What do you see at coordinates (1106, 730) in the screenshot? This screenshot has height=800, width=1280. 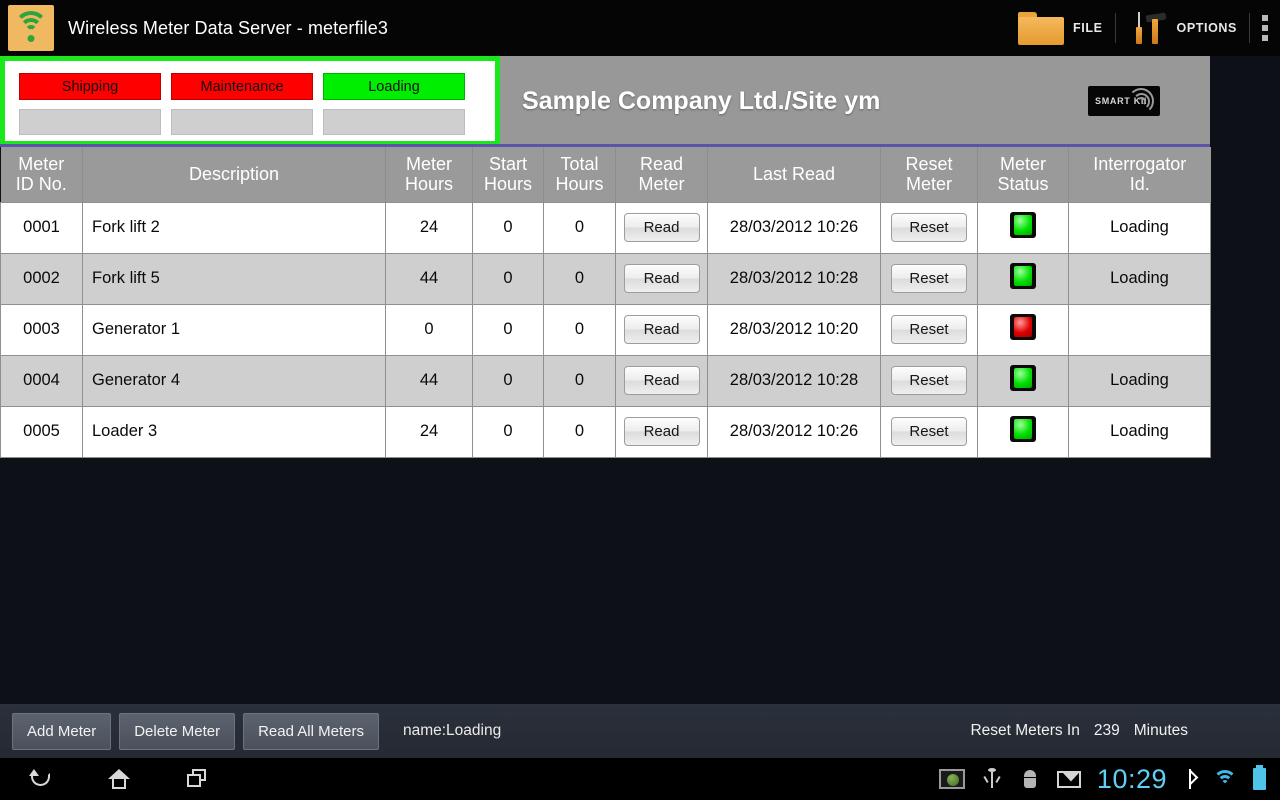 I see `reset-countdown-value: 239` at bounding box center [1106, 730].